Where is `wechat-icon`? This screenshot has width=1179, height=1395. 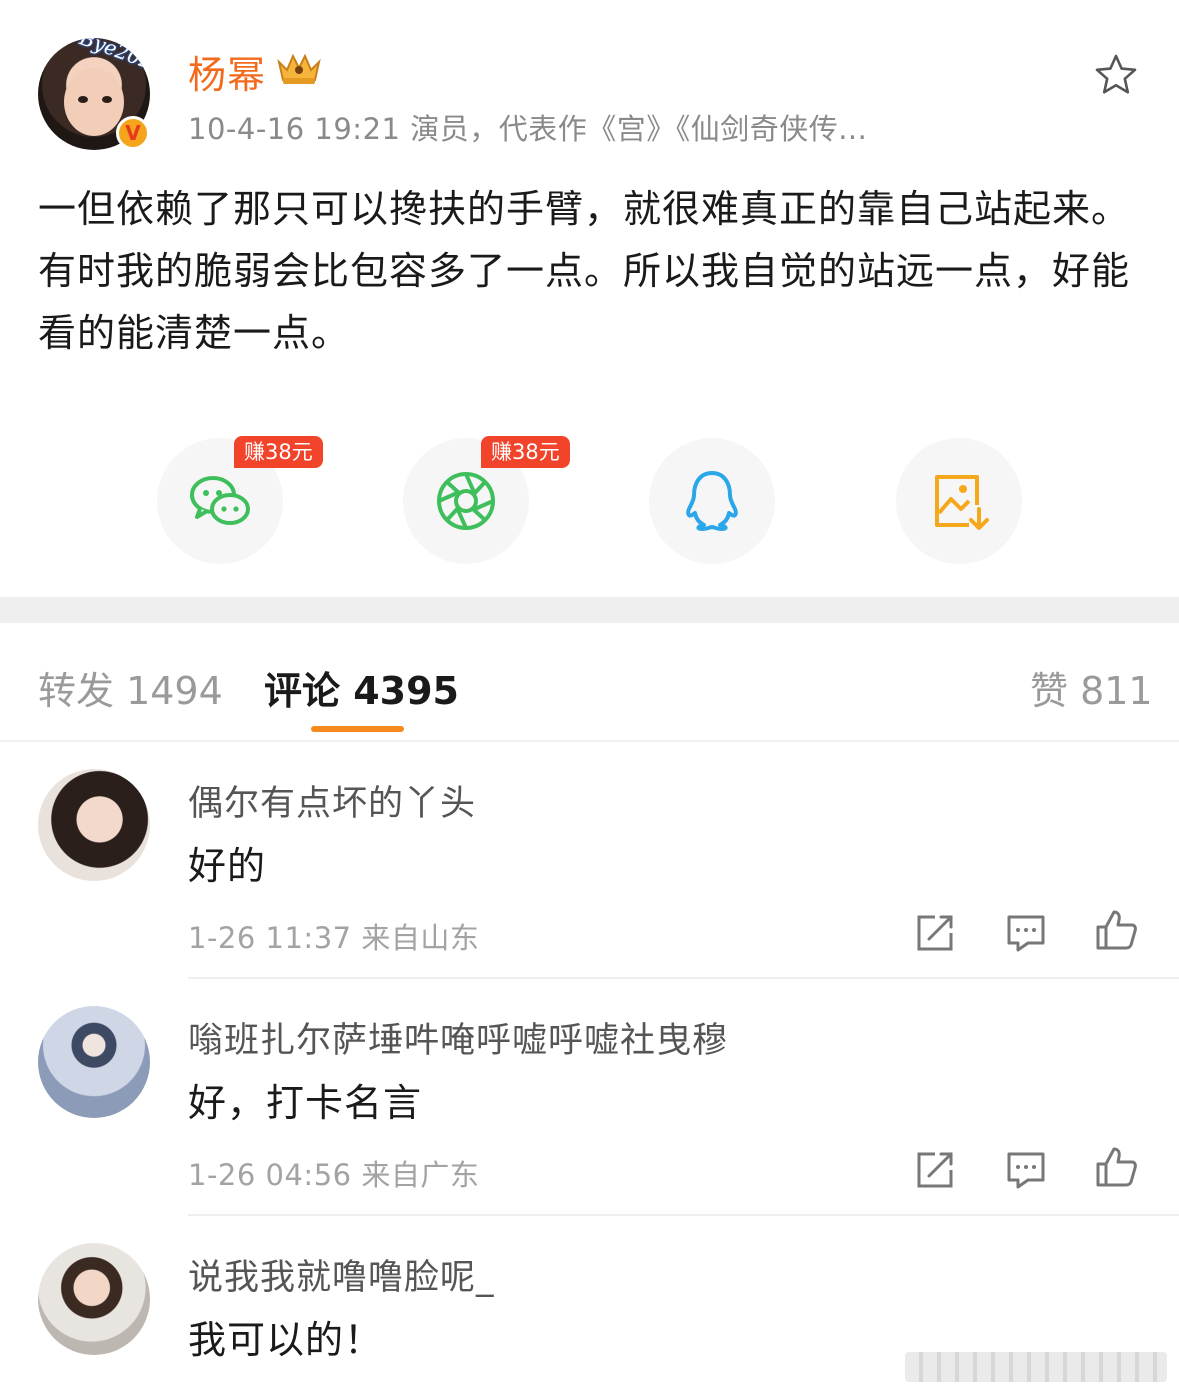 wechat-icon is located at coordinates (220, 500).